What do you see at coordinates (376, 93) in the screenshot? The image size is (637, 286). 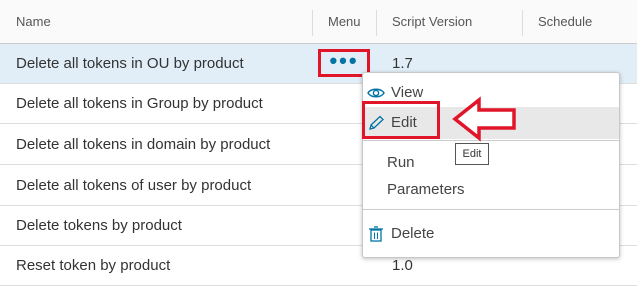 I see `eye-icon` at bounding box center [376, 93].